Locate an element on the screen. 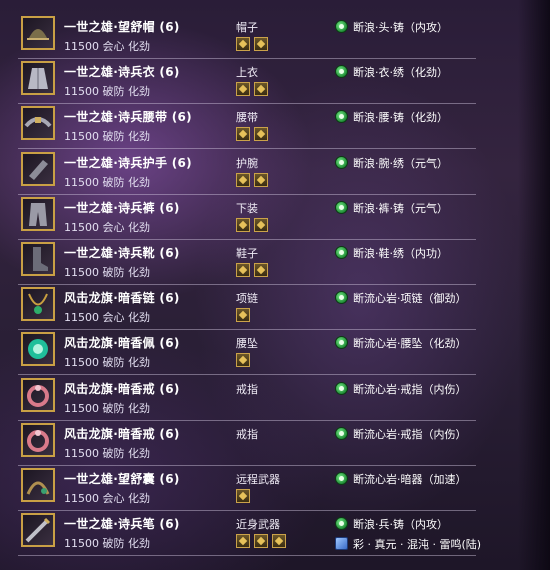 The height and width of the screenshot is (570, 550). equipment-row: 一世之雄·诗兵靴 (6) 11500 破防 化劲 鞋子 断浪·鞋·绣（内功） is located at coordinates (247, 262).